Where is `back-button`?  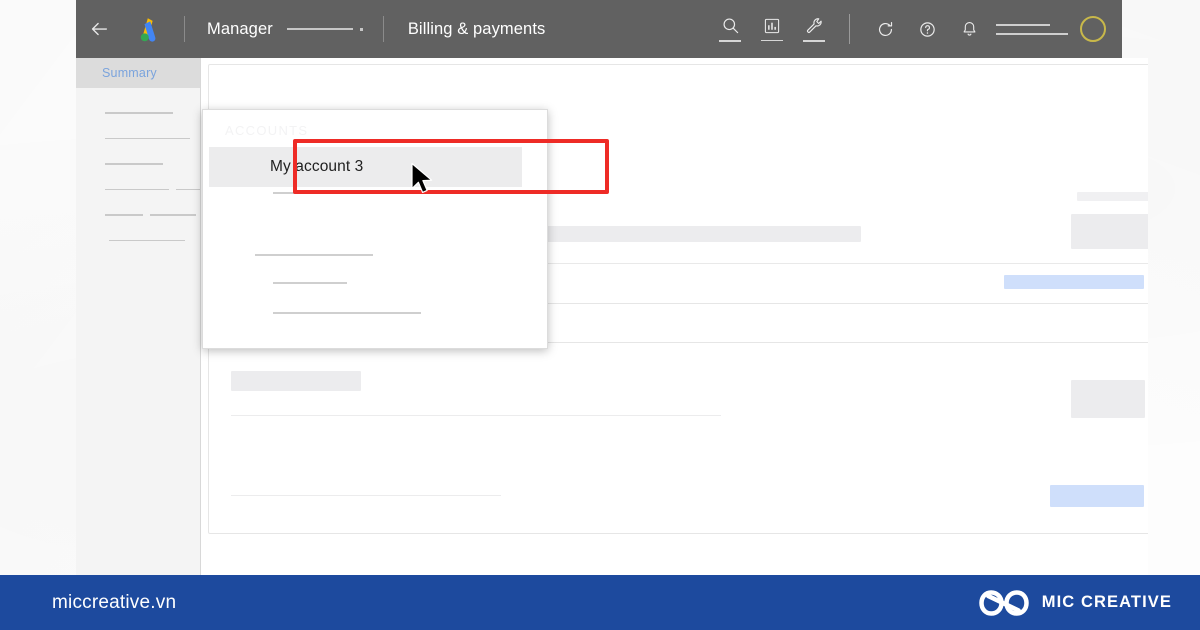
back-button is located at coordinates (99, 29).